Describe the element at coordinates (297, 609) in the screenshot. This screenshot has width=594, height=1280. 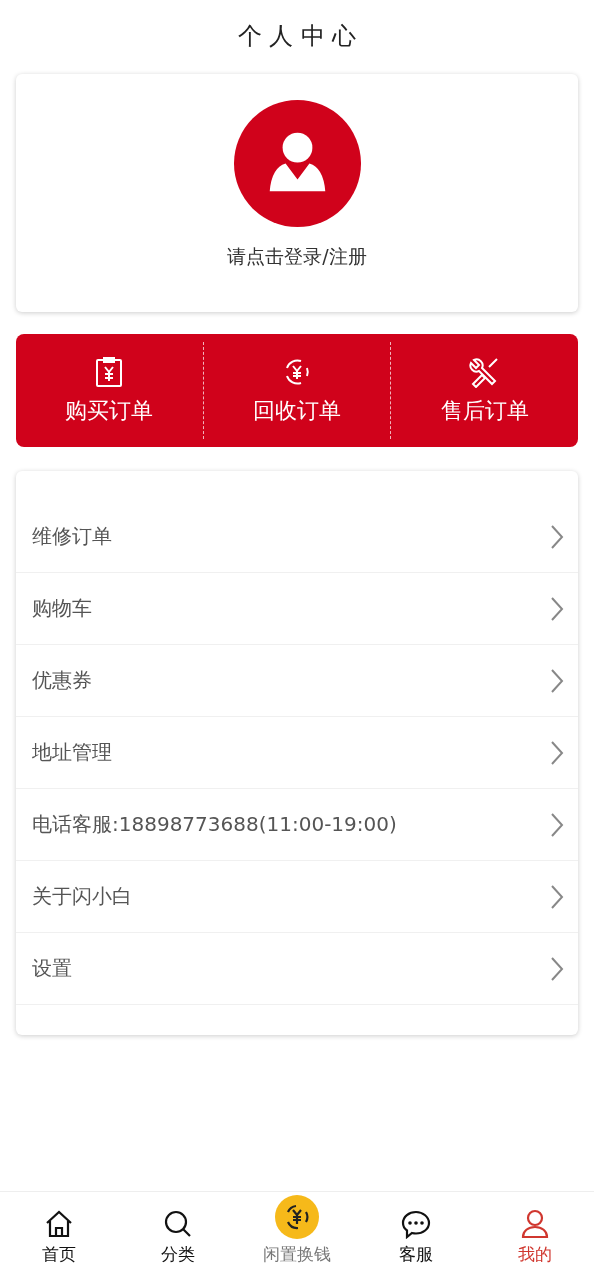
I see `menu-item: 购物车` at that location.